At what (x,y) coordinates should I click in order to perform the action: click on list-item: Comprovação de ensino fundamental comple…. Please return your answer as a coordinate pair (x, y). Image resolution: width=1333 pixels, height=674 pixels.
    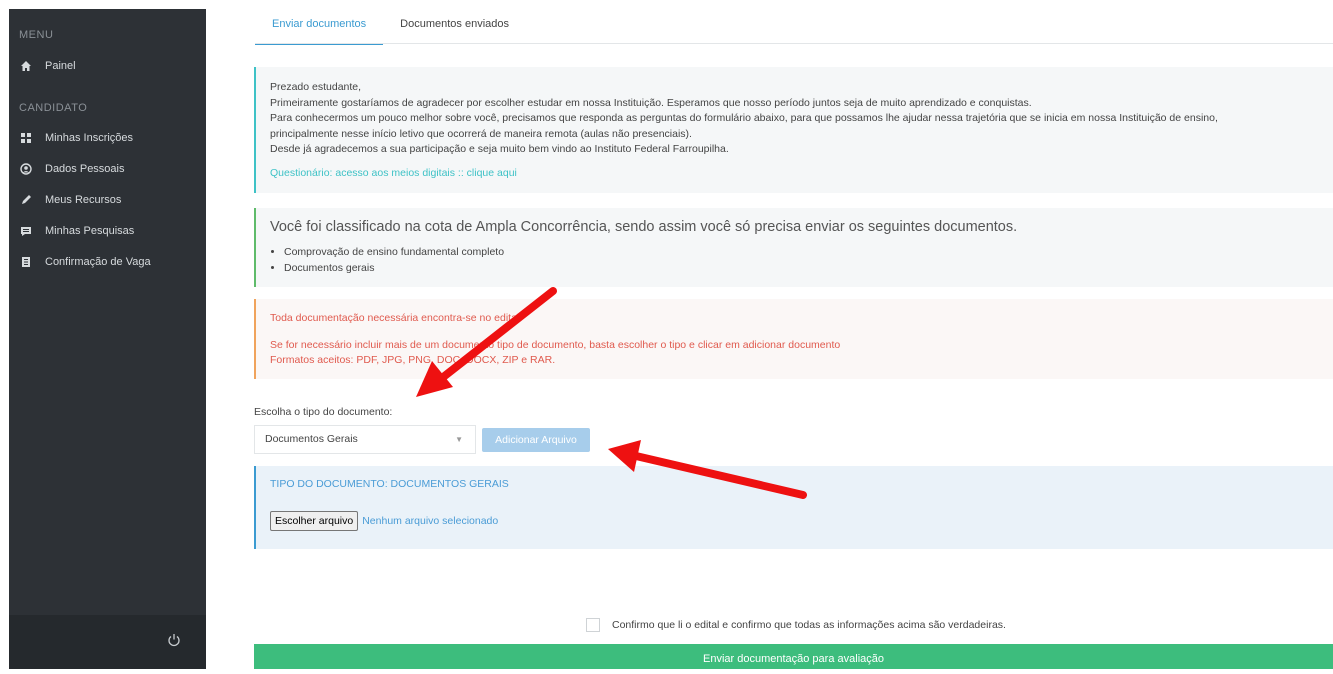
    Looking at the image, I should click on (808, 252).